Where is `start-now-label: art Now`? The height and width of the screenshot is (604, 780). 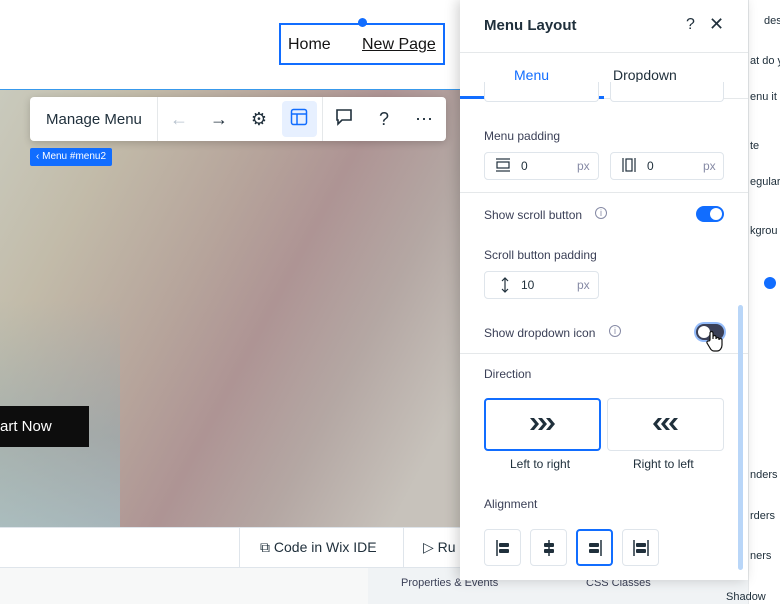
start-now-label: art Now is located at coordinates (26, 426).